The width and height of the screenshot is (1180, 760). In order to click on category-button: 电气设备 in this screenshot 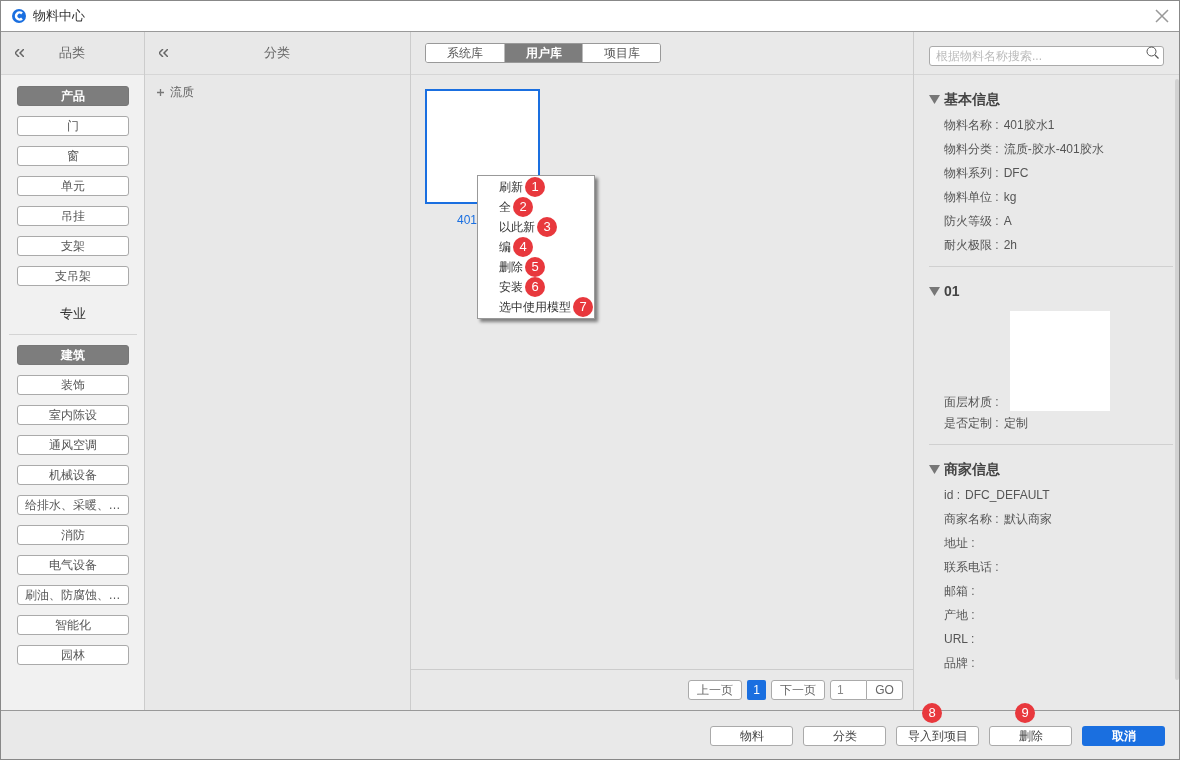, I will do `click(72, 564)`.